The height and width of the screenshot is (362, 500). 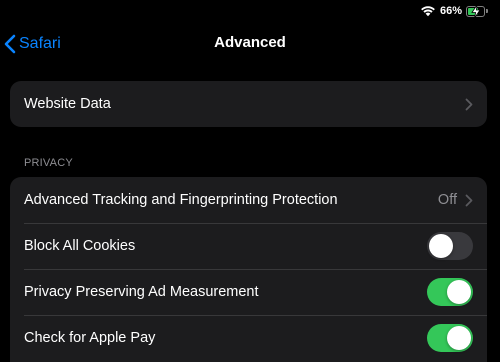 I want to click on website-data-group: Website Data, so click(x=248, y=104).